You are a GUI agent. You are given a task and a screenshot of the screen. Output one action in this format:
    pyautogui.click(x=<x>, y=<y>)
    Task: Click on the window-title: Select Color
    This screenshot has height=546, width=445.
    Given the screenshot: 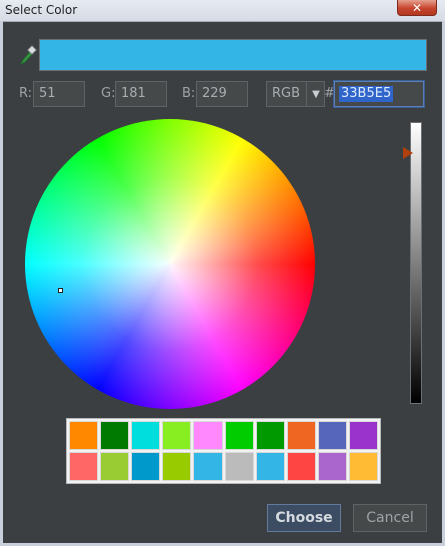 What is the action you would take?
    pyautogui.click(x=41, y=10)
    